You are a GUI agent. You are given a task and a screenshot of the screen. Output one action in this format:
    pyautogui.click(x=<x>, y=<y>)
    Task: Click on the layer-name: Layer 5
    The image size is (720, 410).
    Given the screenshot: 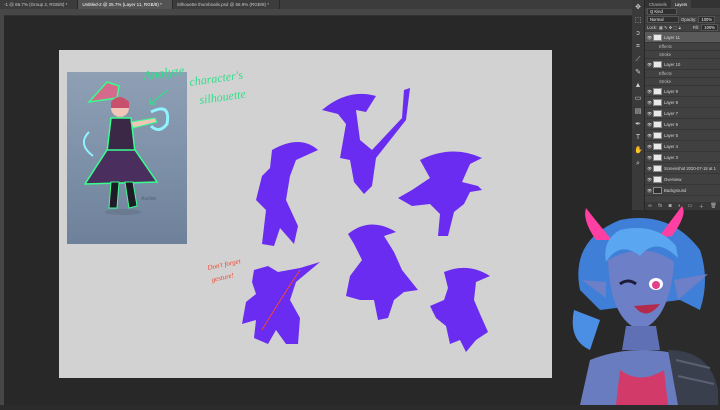 What is the action you would take?
    pyautogui.click(x=671, y=135)
    